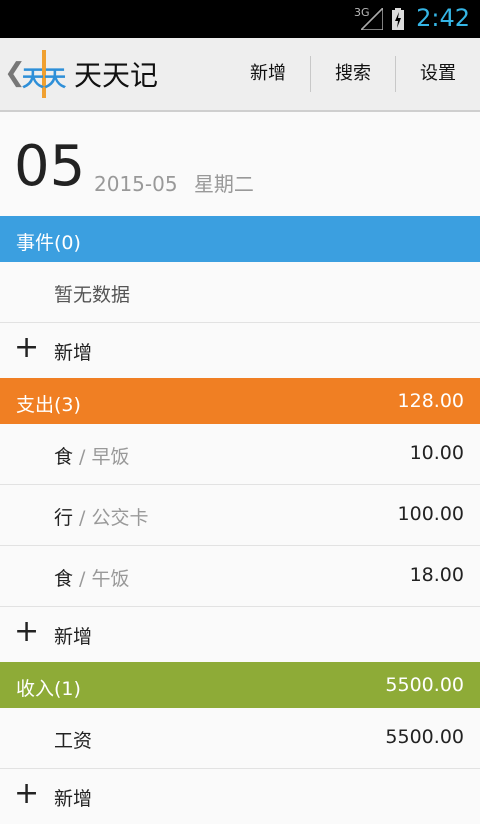  I want to click on app-logo-icon: 天天, so click(45, 74).